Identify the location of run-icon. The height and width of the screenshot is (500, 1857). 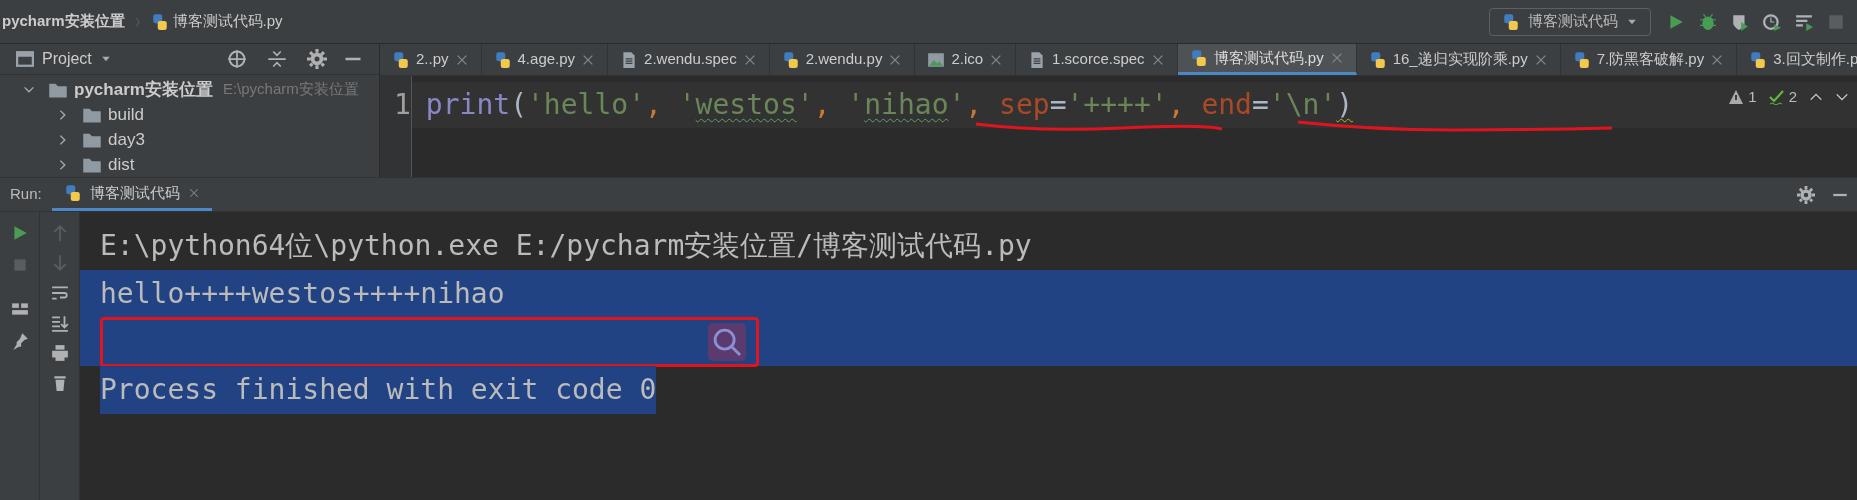
(1676, 21).